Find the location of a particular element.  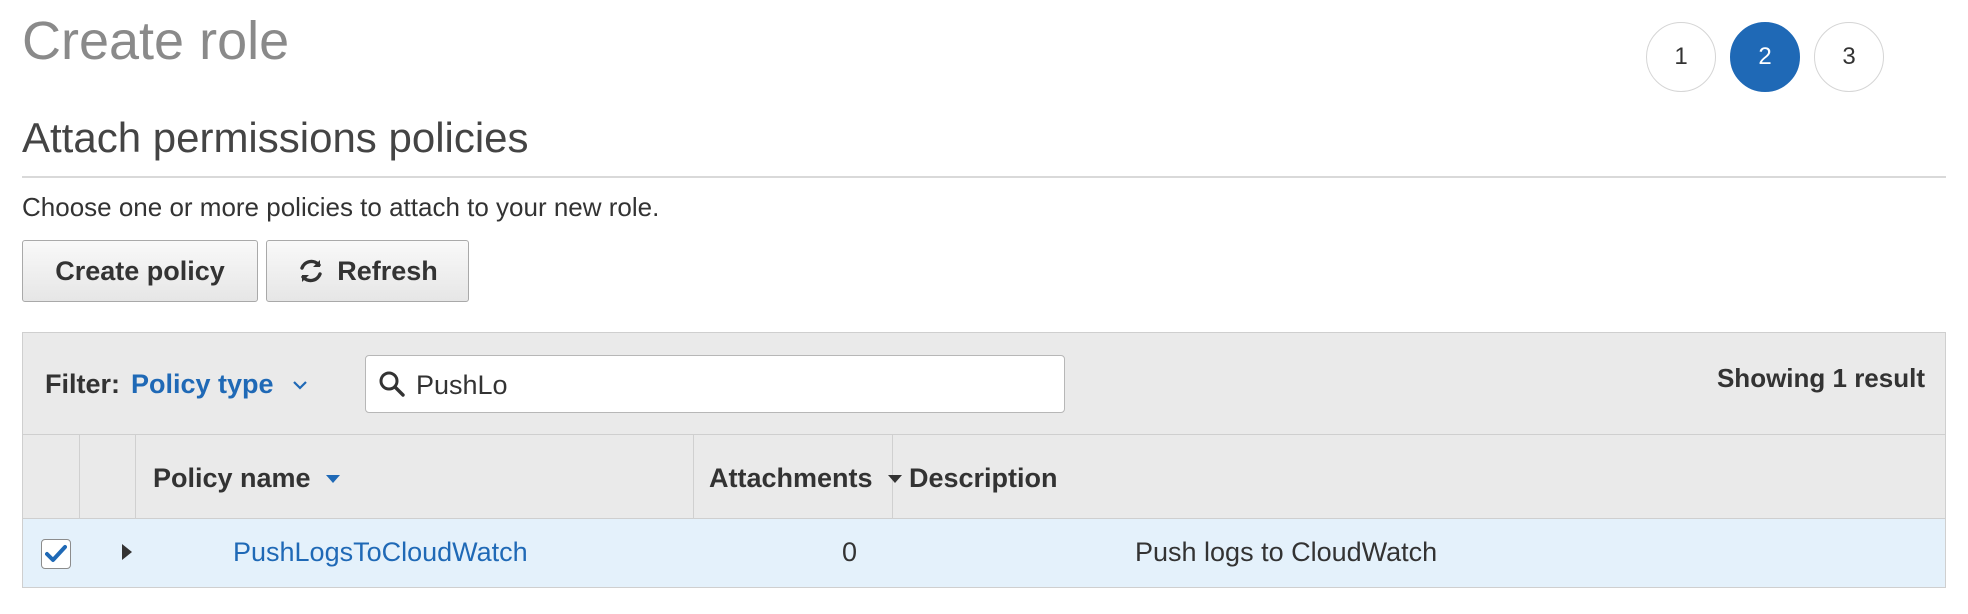

description-header-label: Description is located at coordinates (983, 478).